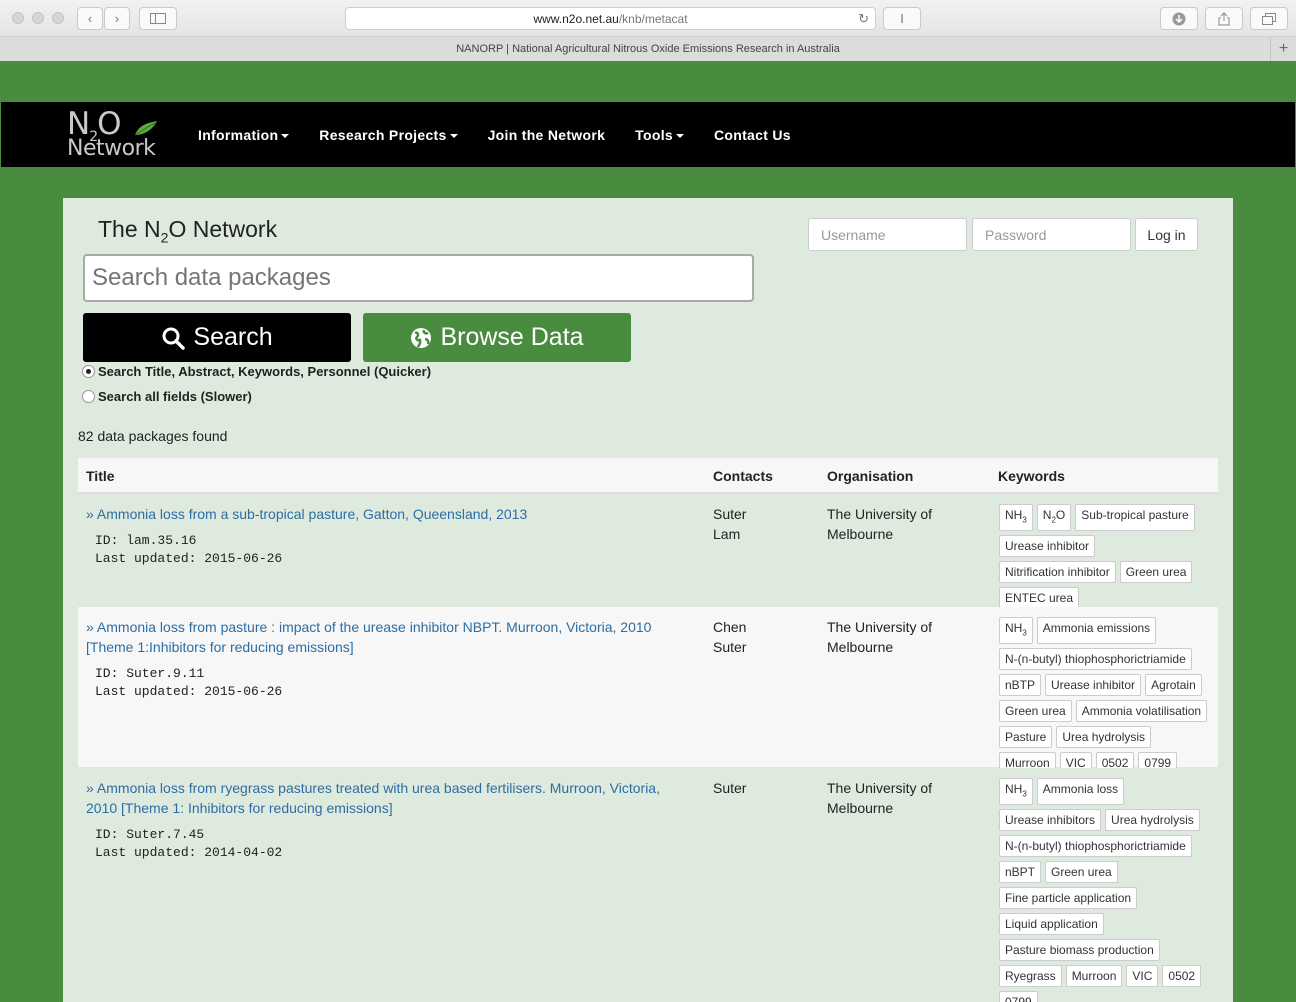  I want to click on password-field: Password, so click(1051, 234).